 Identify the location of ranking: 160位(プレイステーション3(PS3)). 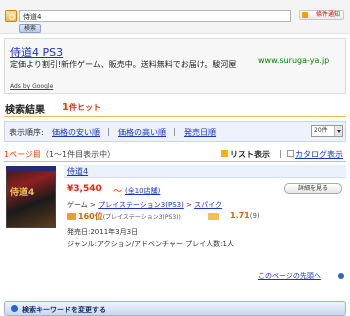
(129, 216).